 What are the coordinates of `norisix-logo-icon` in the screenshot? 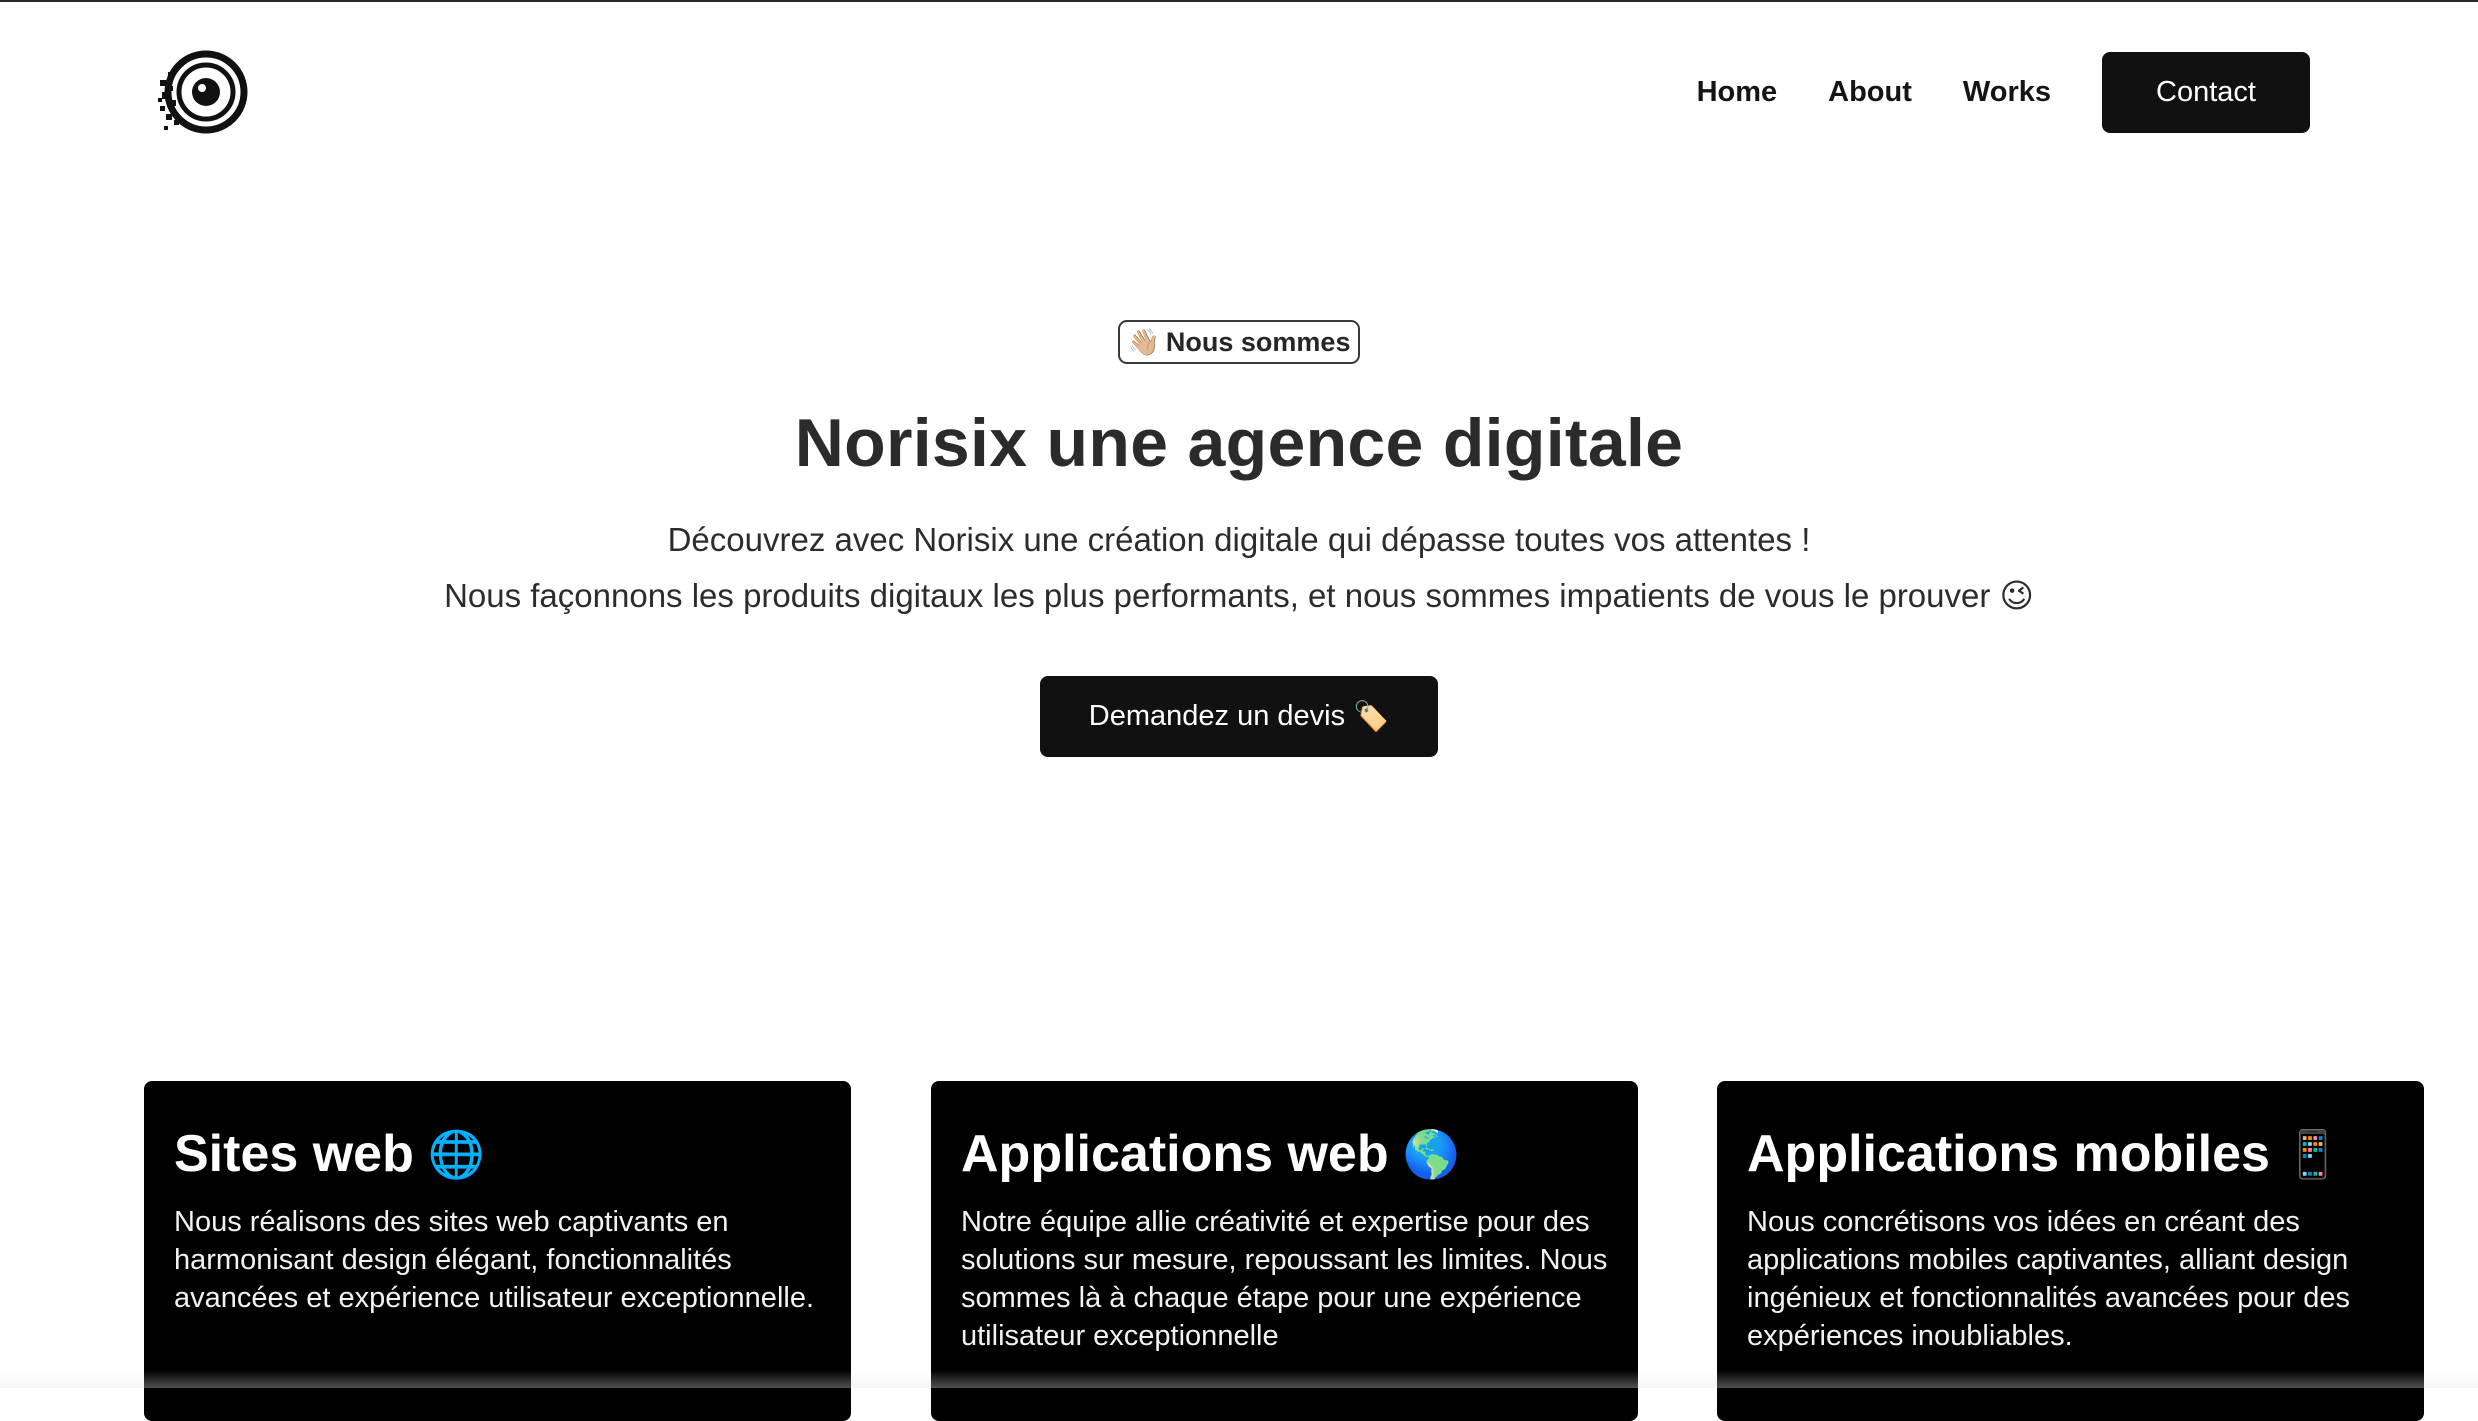 It's located at (204, 92).